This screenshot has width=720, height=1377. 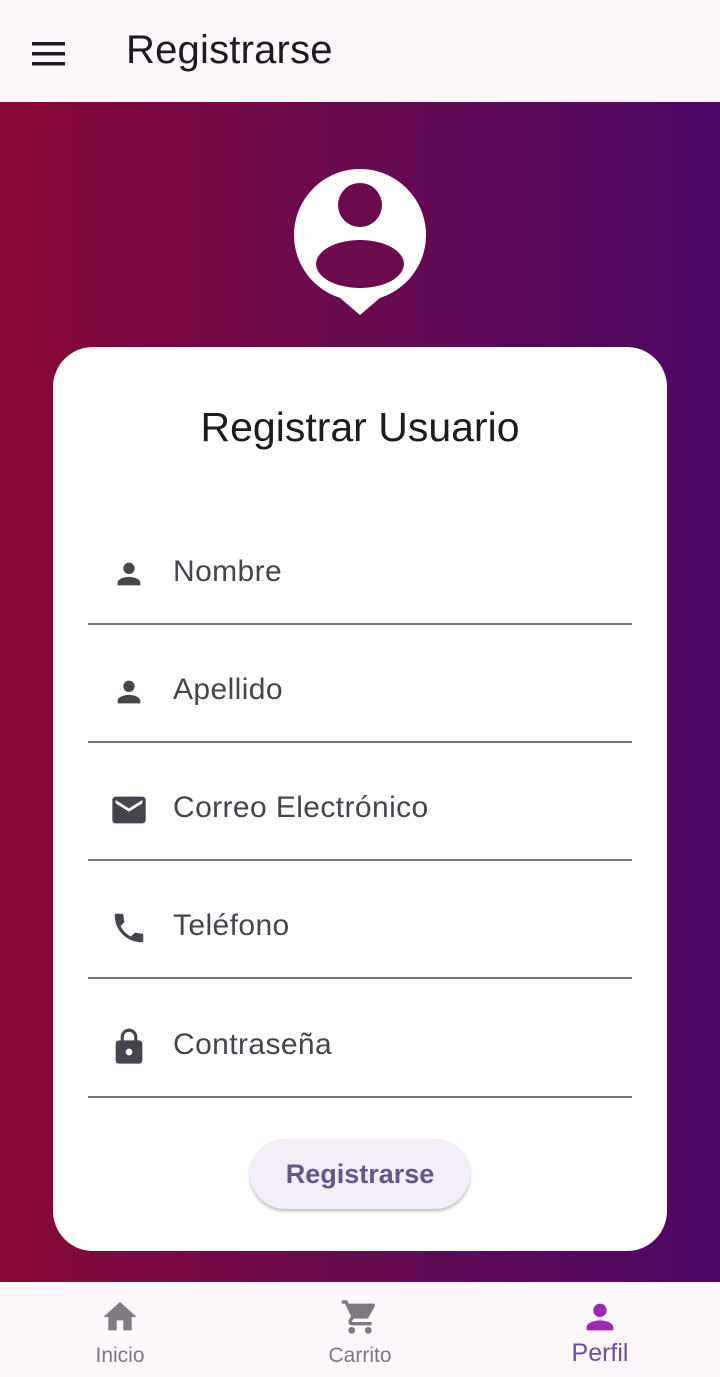 I want to click on menu-icon, so click(x=48, y=54).